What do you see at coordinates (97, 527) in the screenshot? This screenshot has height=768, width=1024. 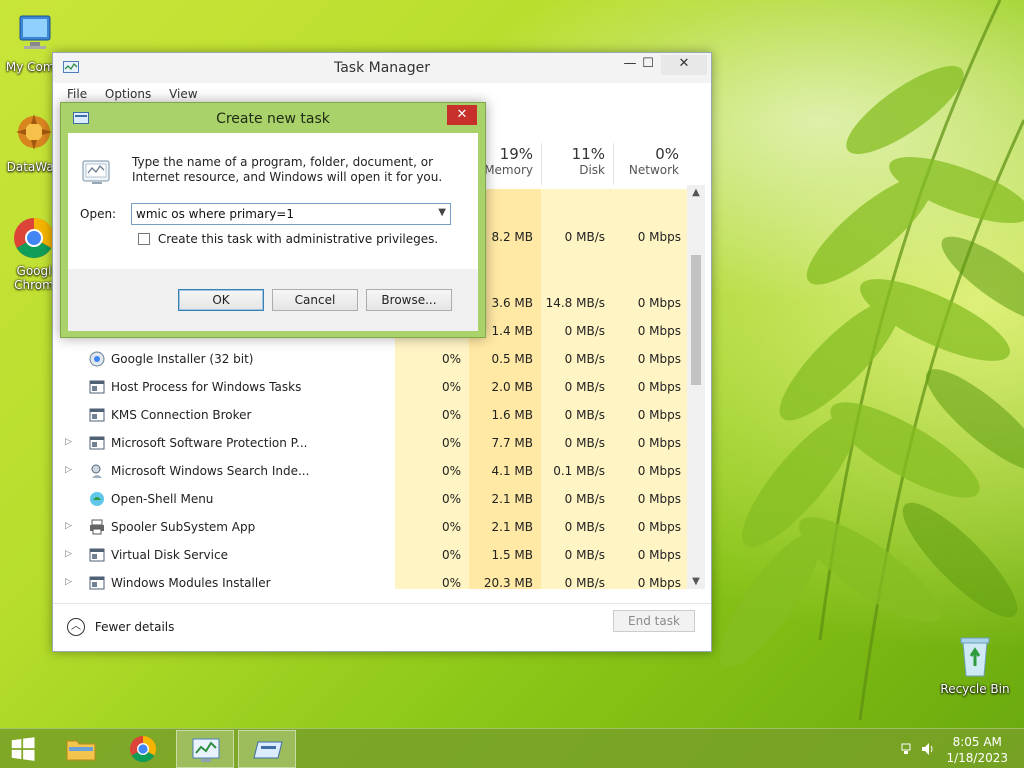 I see `printer-icon` at bounding box center [97, 527].